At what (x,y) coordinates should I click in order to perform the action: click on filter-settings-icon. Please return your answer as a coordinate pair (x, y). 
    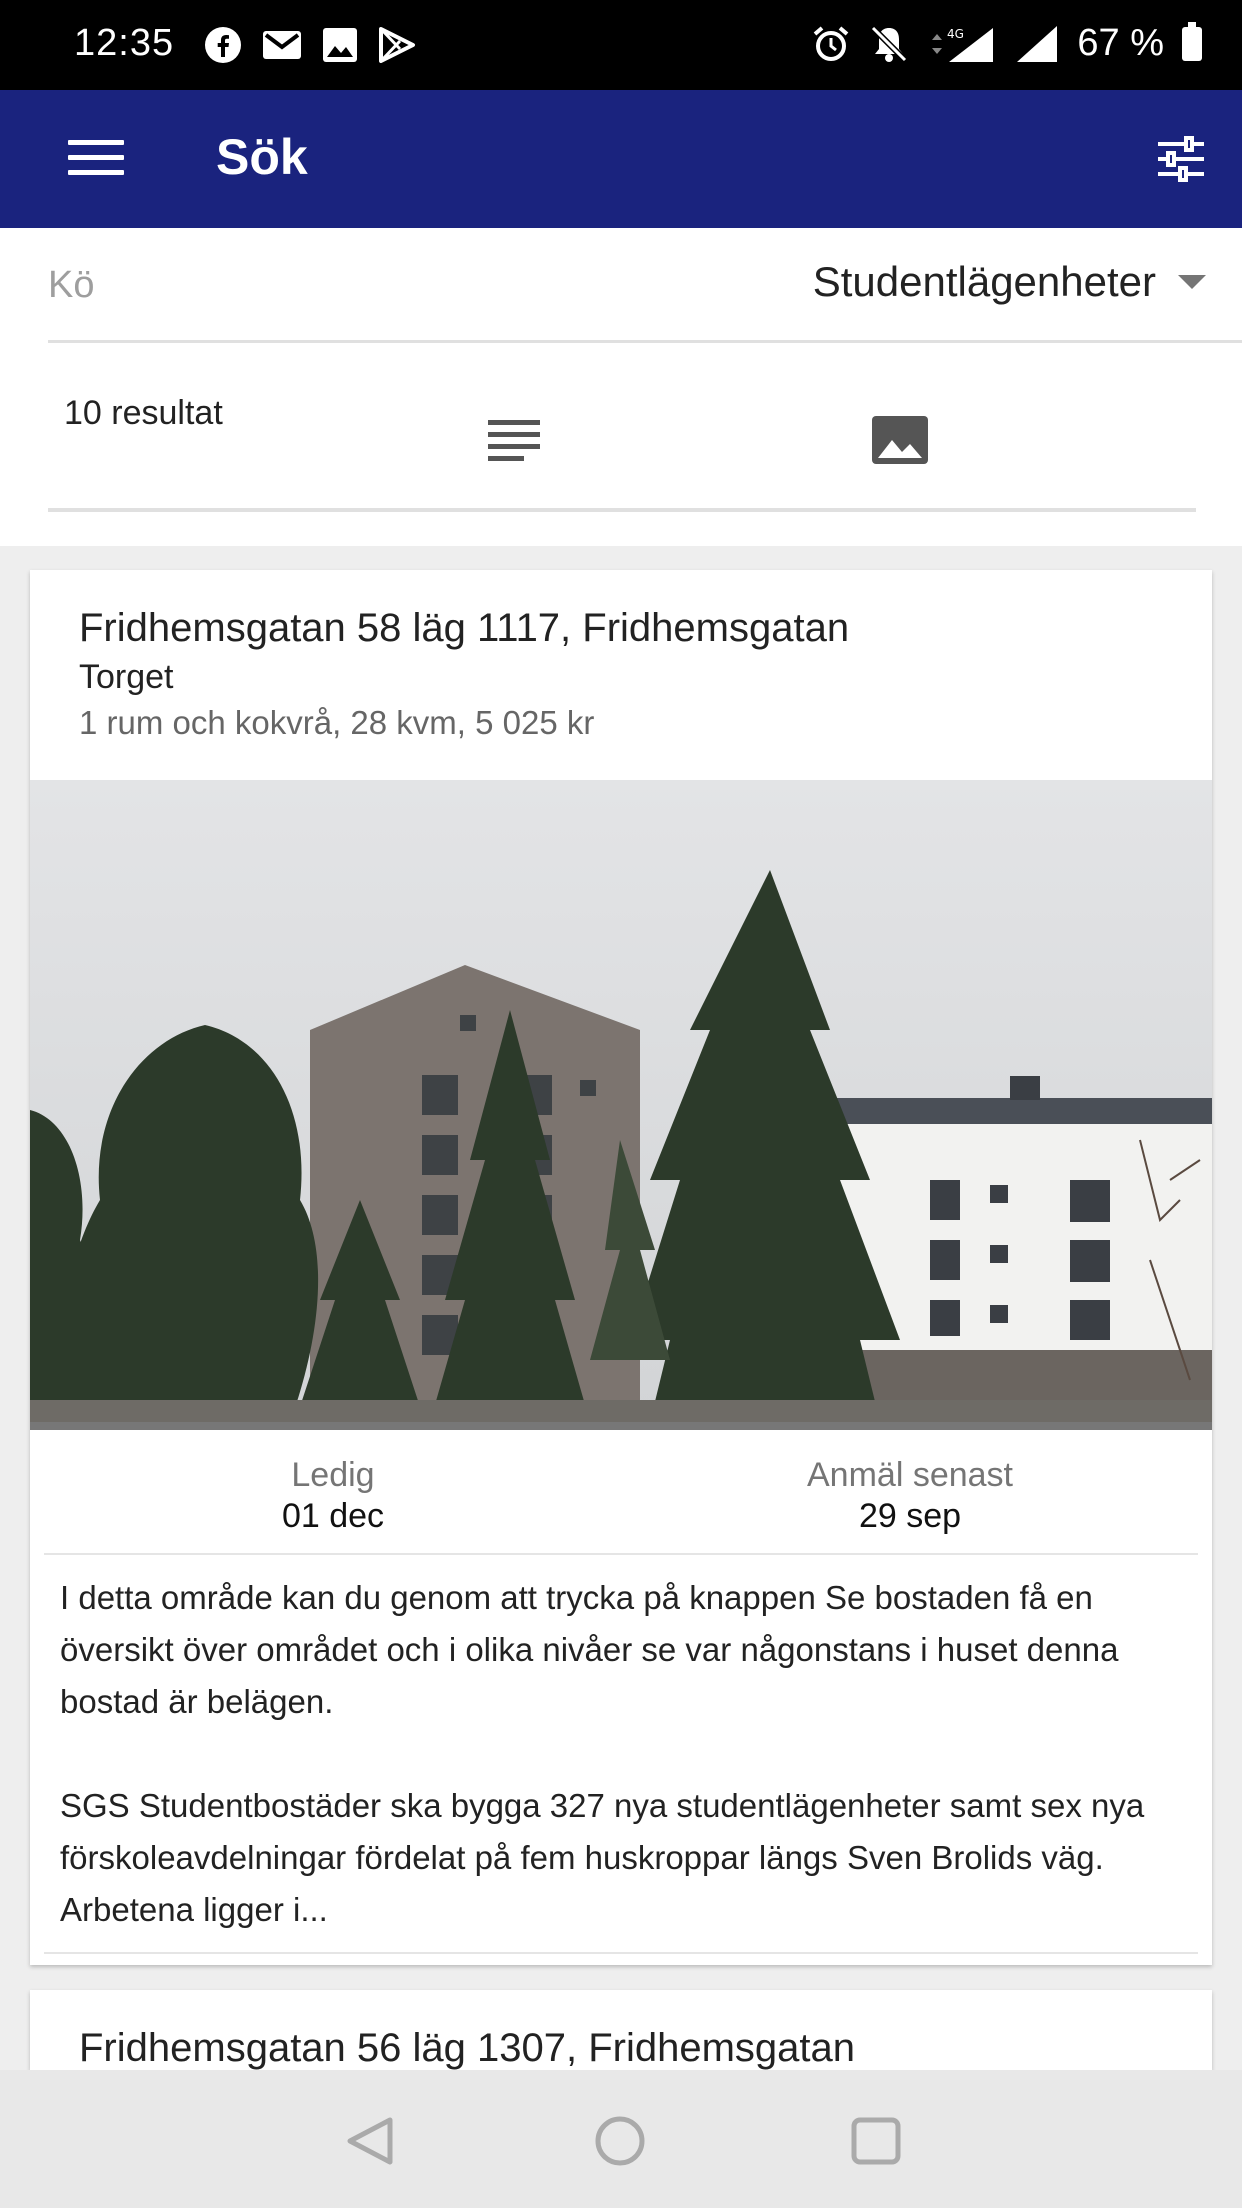
    Looking at the image, I should click on (1181, 159).